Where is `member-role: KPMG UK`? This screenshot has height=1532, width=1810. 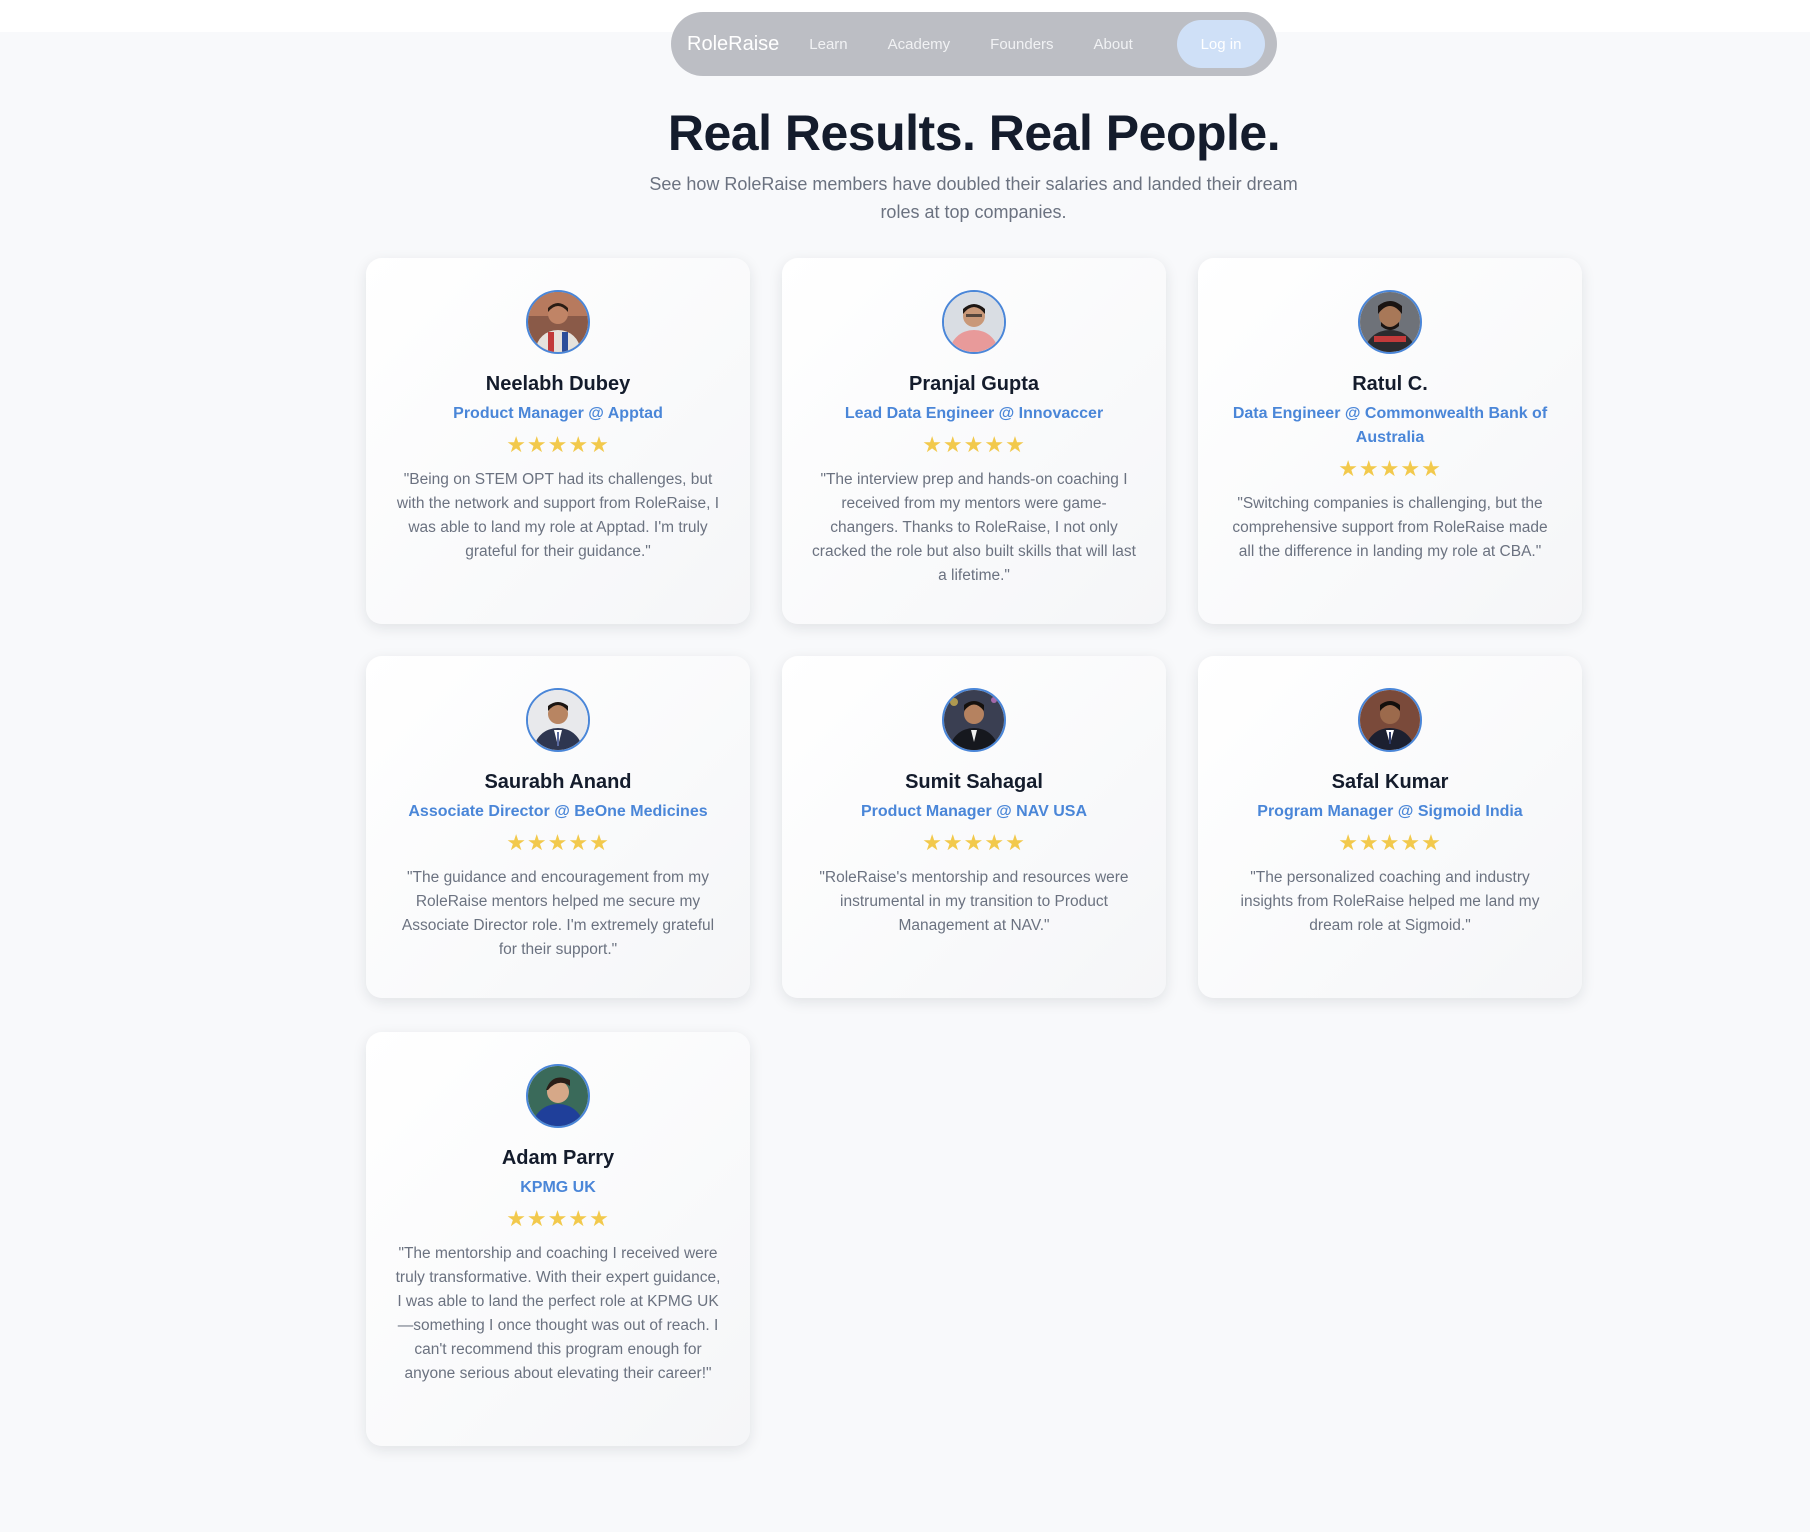
member-role: KPMG UK is located at coordinates (558, 1187).